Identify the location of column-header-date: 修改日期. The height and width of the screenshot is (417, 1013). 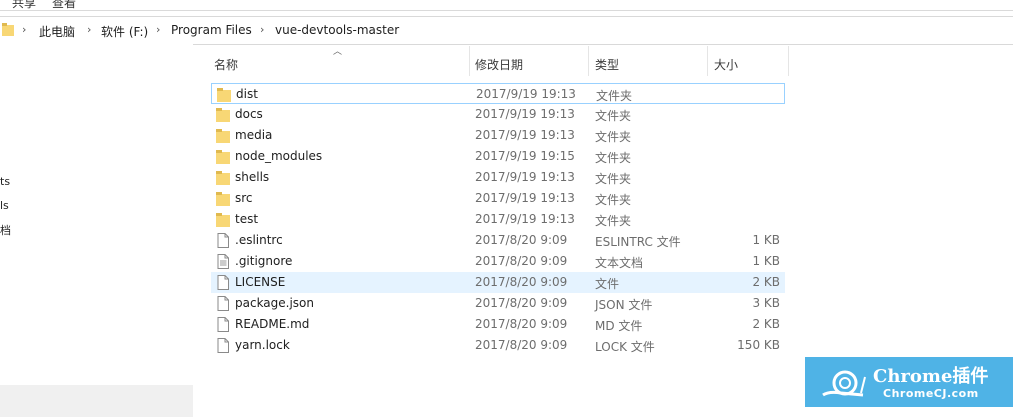
(529, 61).